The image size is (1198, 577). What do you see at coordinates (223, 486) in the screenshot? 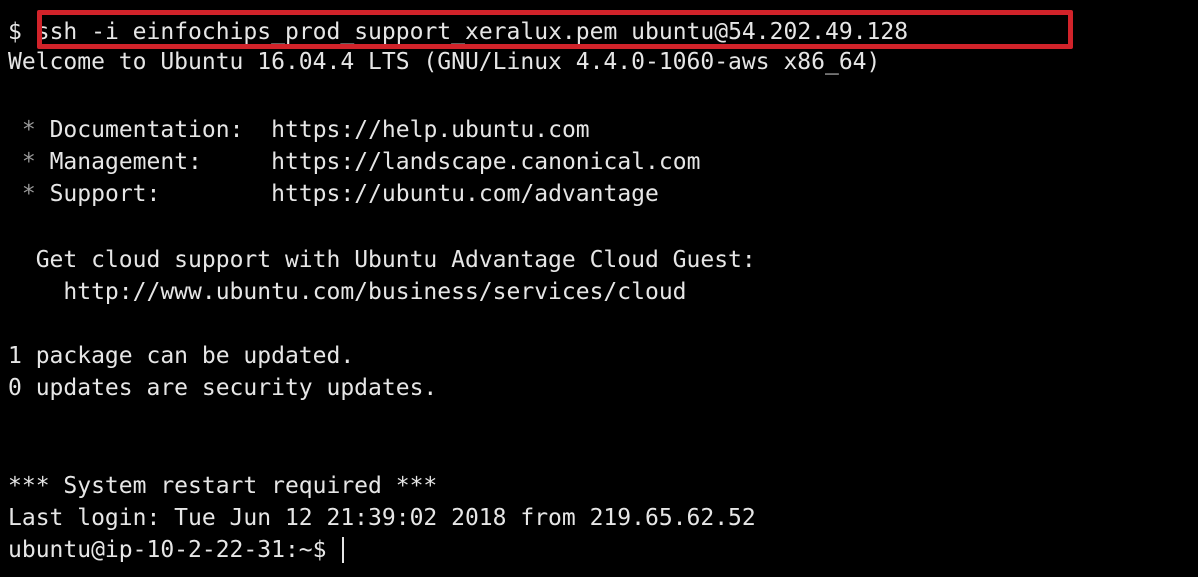
I see `restart-notice: *** System restart required ***` at bounding box center [223, 486].